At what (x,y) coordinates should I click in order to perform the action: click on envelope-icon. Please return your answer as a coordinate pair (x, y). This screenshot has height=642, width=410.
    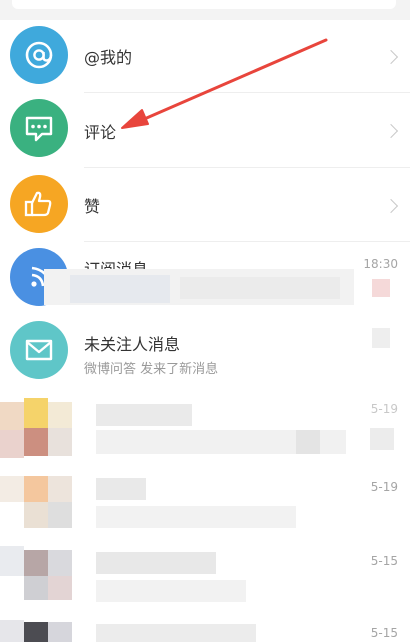
    Looking at the image, I should click on (39, 350).